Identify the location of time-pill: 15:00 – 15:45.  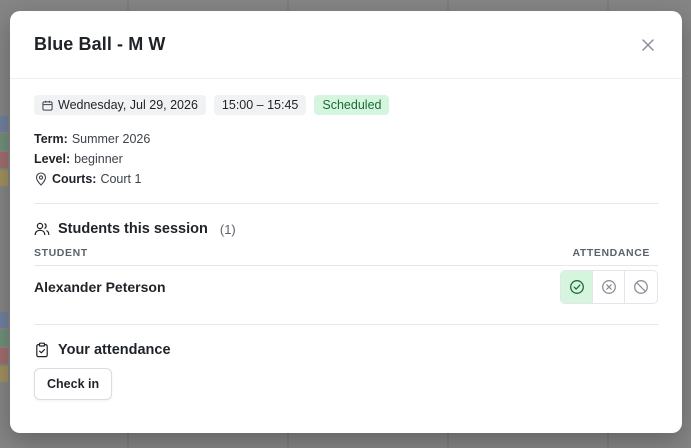
(260, 105).